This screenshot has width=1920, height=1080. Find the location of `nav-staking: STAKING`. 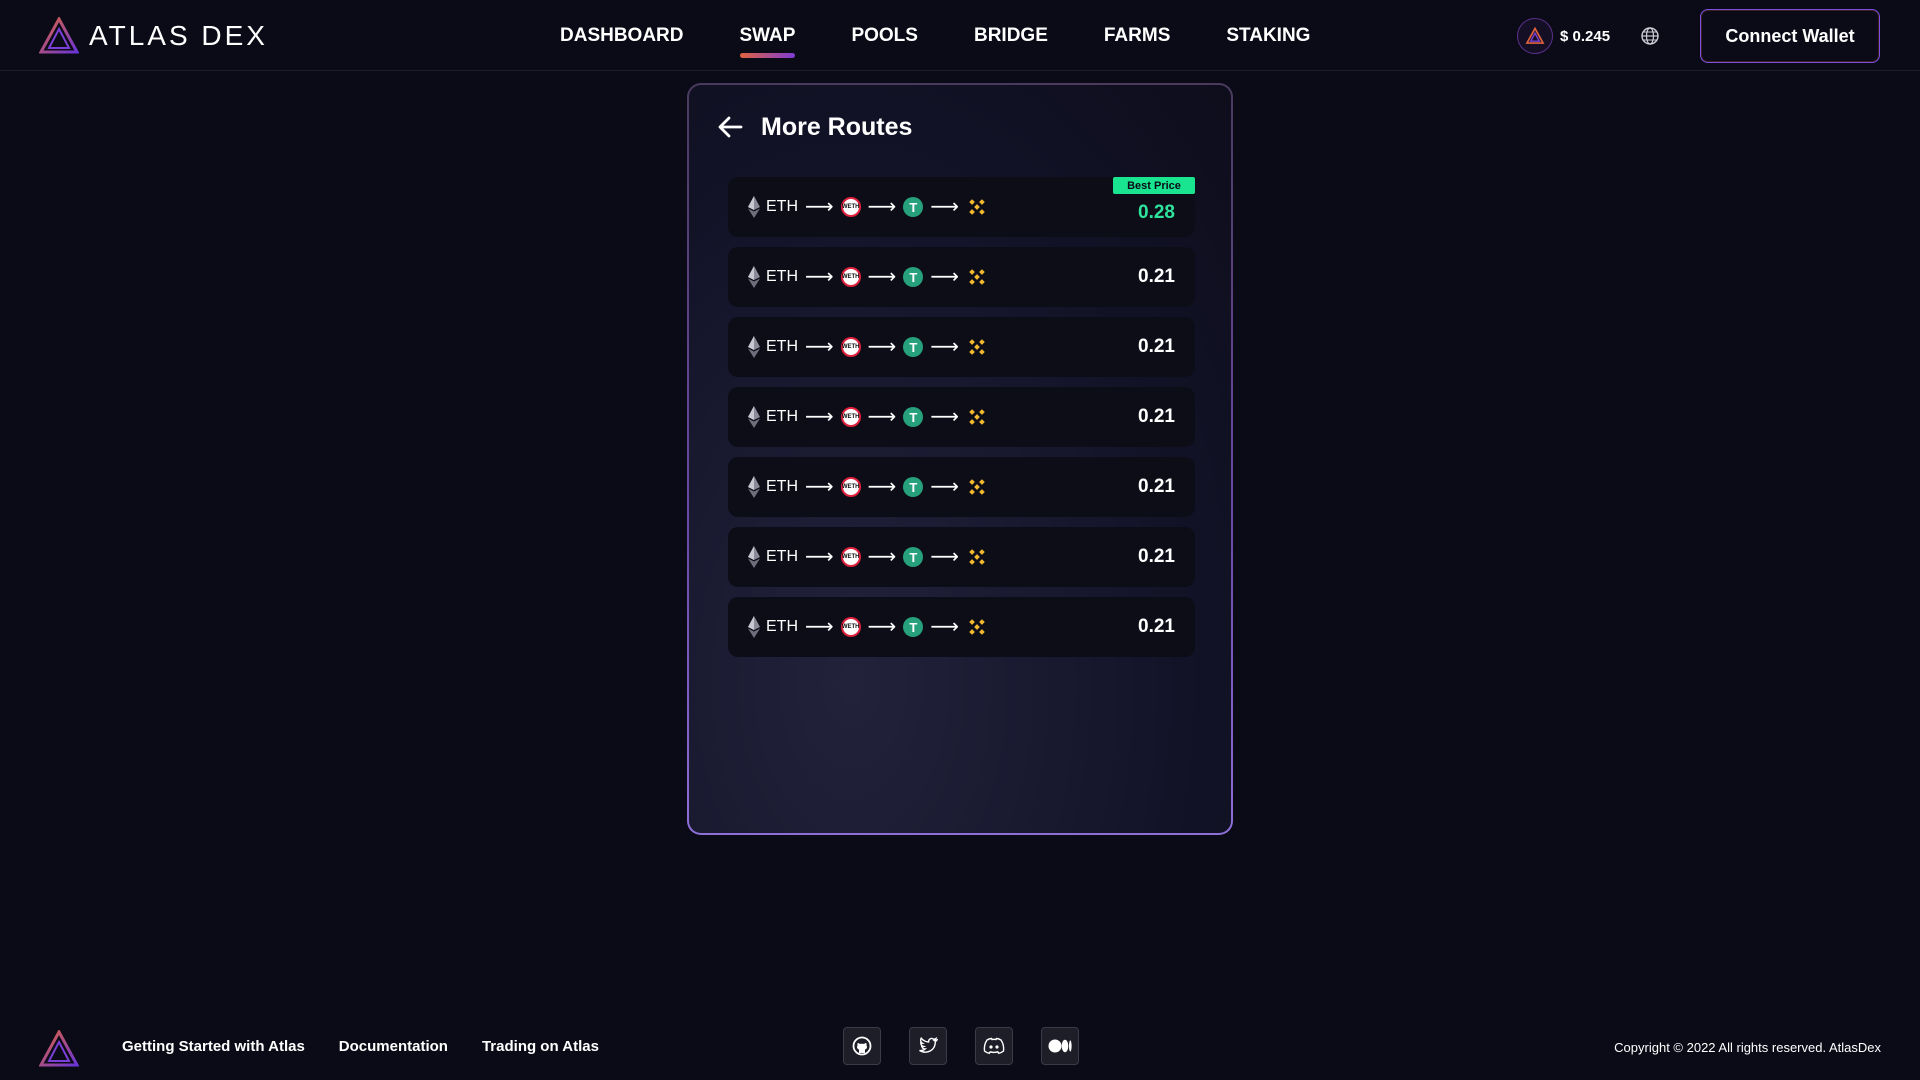

nav-staking: STAKING is located at coordinates (1268, 35).